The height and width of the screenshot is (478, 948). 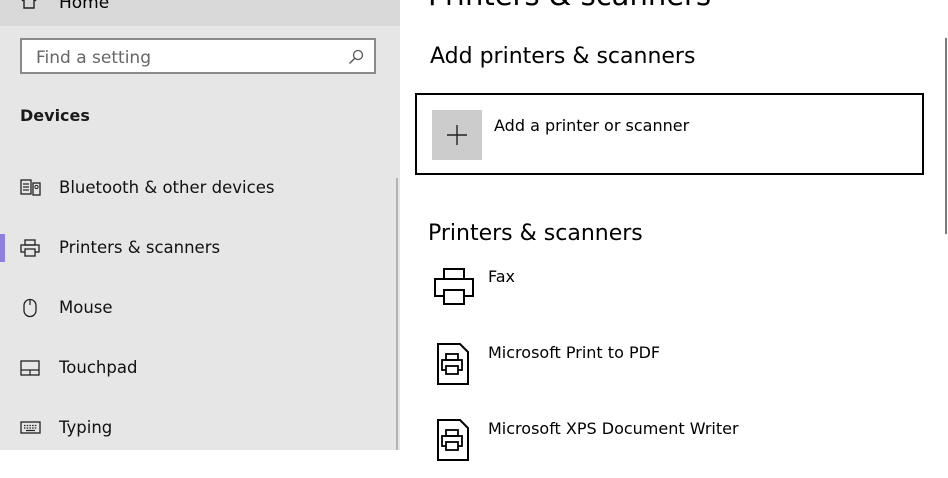 I want to click on sidebar-item-label: Mouse, so click(x=86, y=307).